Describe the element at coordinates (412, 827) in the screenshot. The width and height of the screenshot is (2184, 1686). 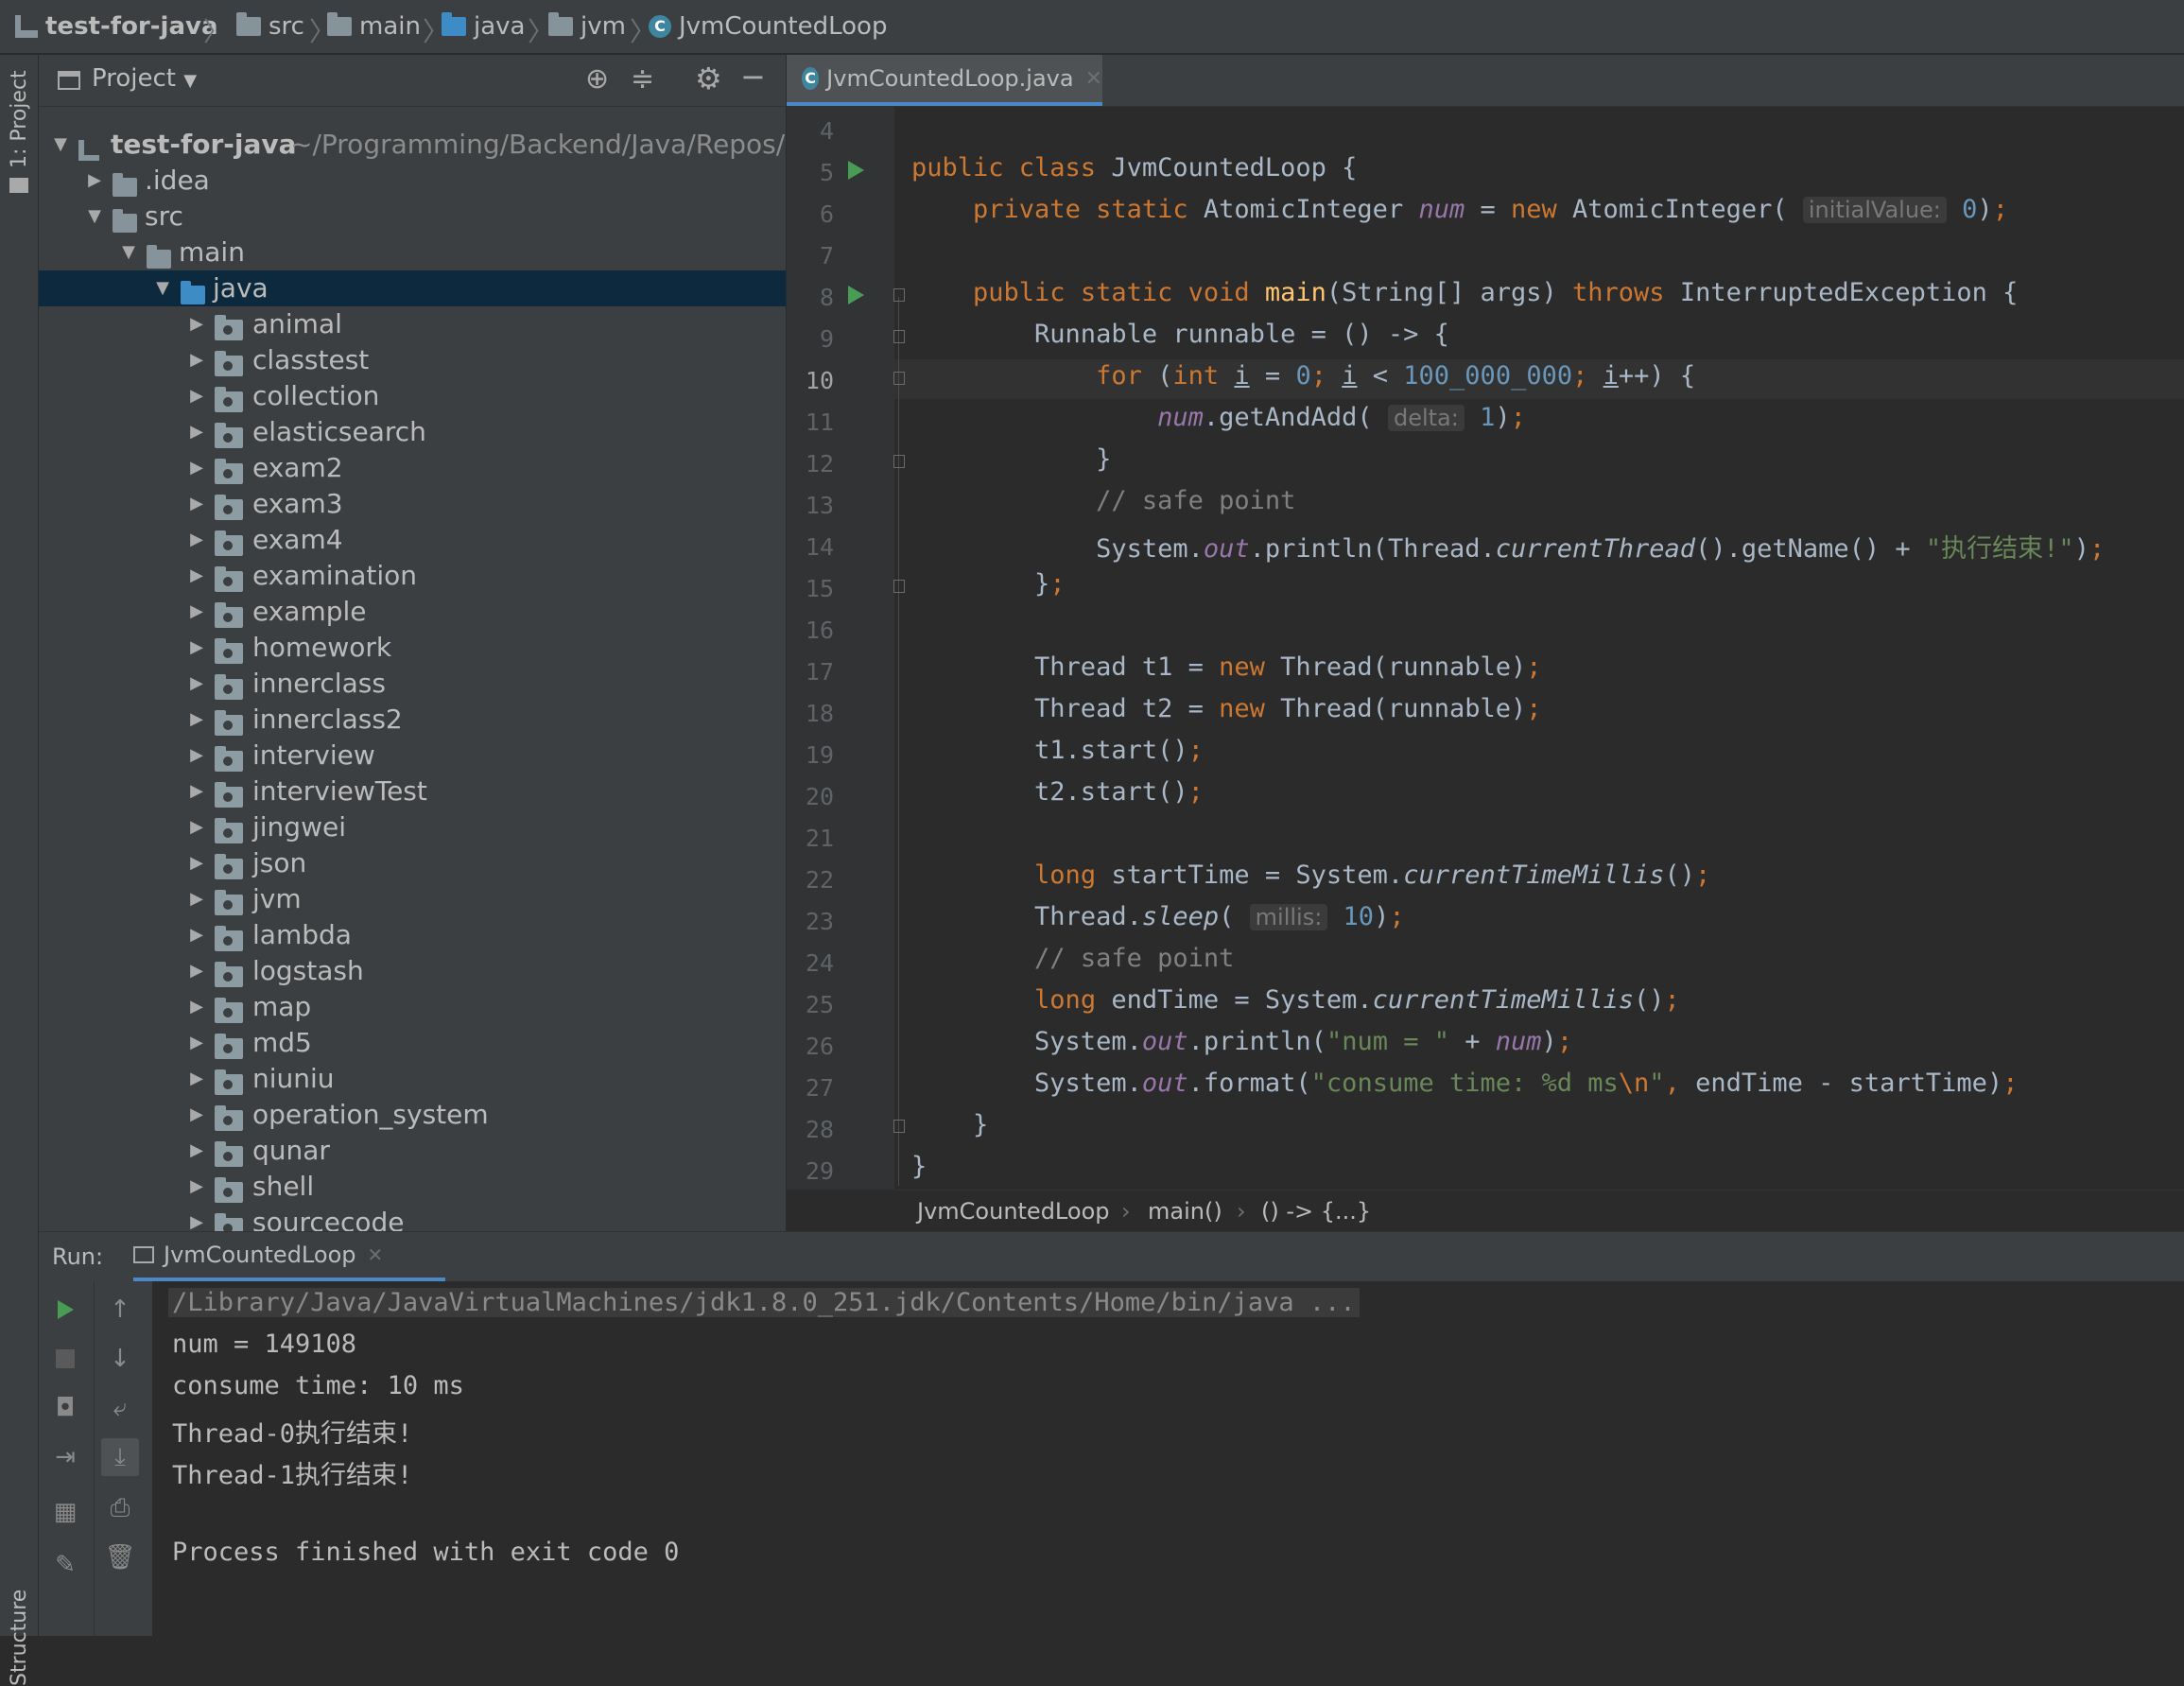
I see `tree-row-jingwei: ▶ jingwei` at that location.